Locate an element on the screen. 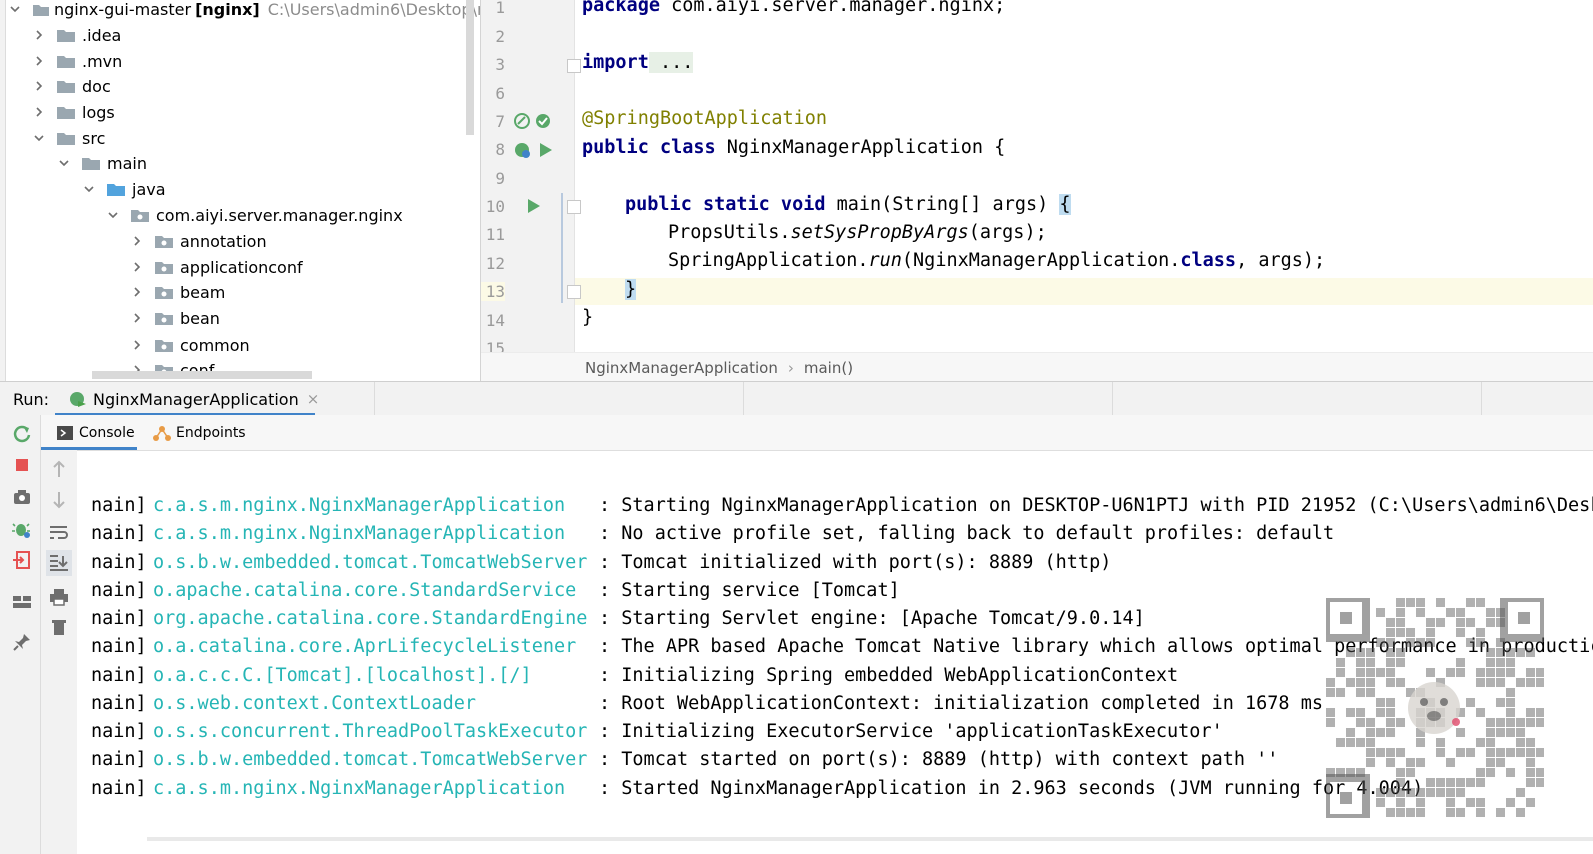 This screenshot has width=1593, height=854. logger-link: o.a.c.c.C.[Tomcat].[localhost].[/] is located at coordinates (342, 675).